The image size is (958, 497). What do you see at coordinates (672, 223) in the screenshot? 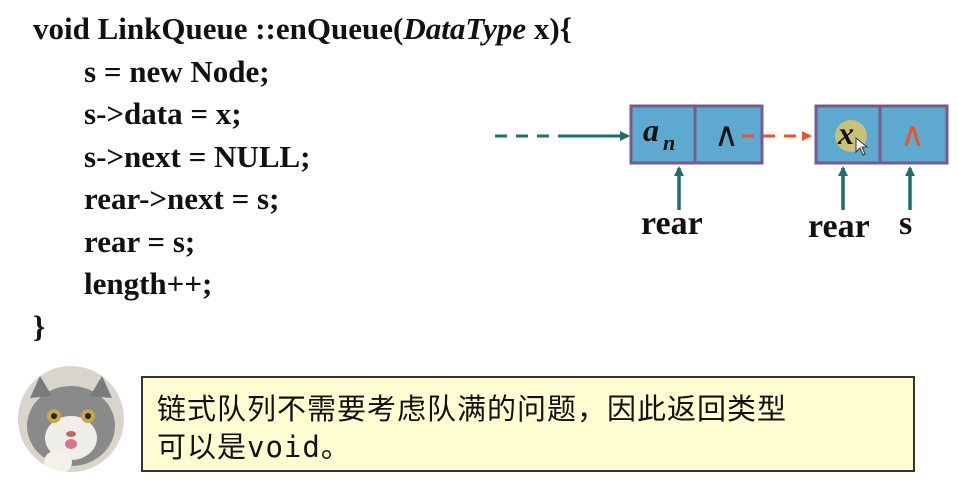
I see `old-rear-label: rear` at bounding box center [672, 223].